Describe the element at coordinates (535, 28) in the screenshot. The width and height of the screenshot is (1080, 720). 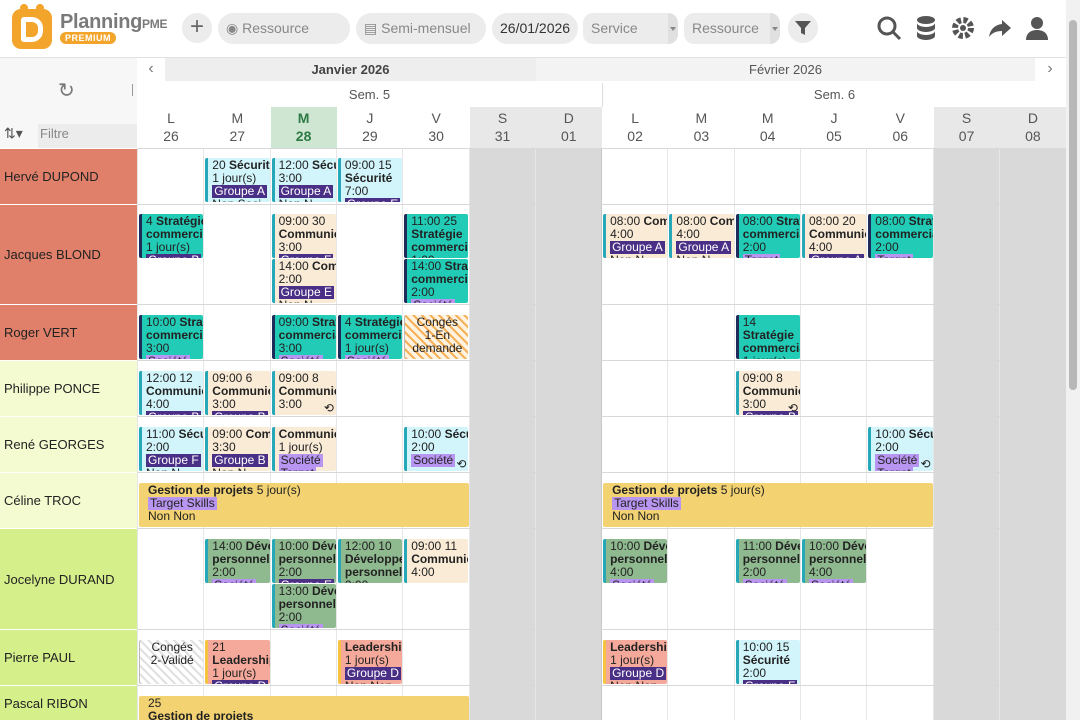
I see `date-field: 26/01/2026` at that location.